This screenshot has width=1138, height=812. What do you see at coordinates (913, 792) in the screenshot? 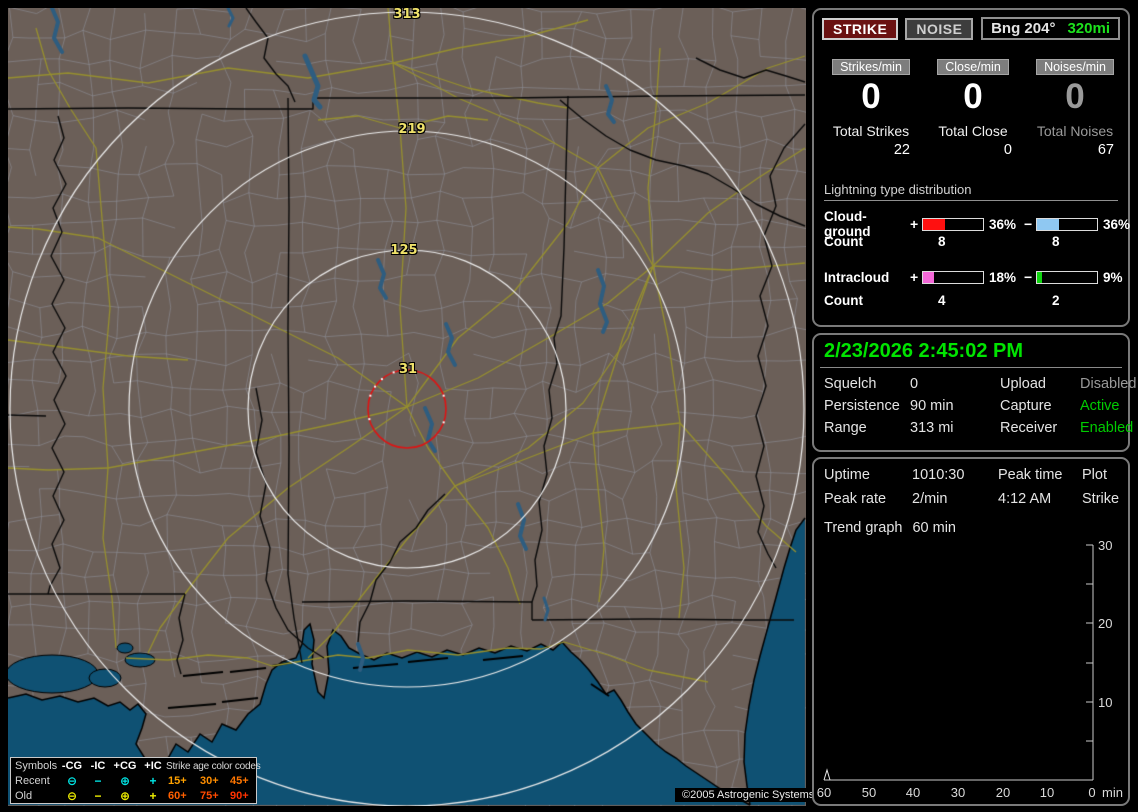
I see `x-tick-40: 40` at bounding box center [913, 792].